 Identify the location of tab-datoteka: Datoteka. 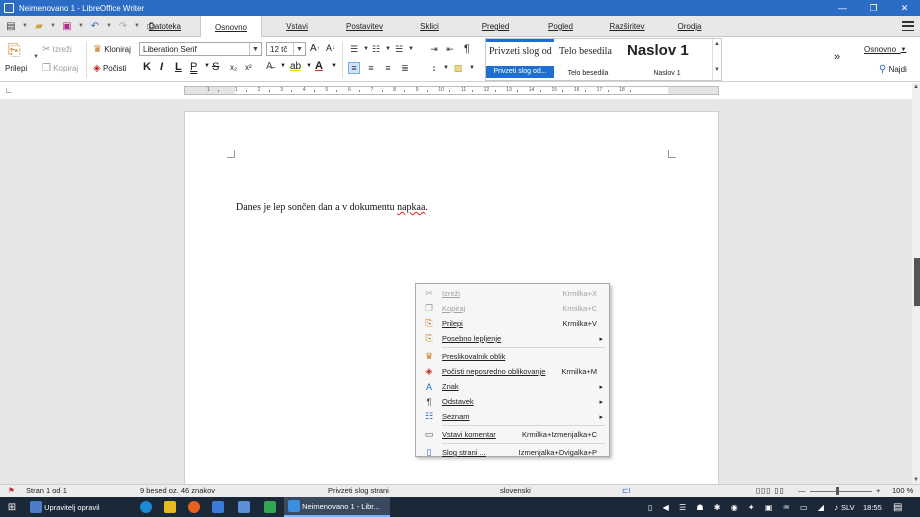
(165, 26).